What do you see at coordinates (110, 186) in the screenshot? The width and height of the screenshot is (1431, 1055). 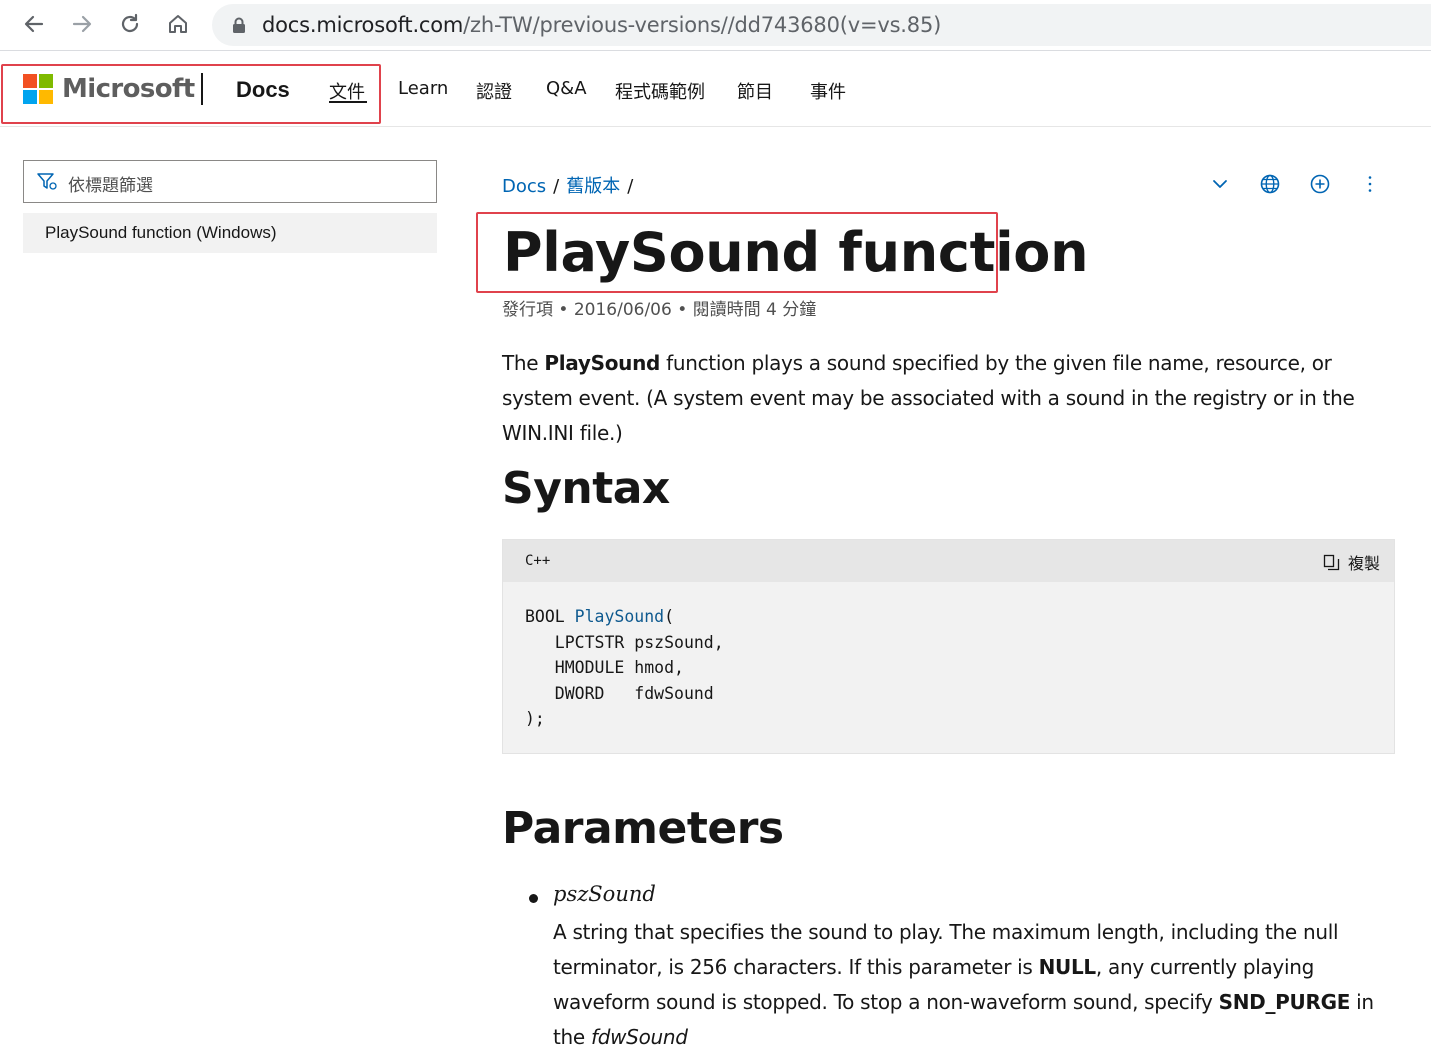 I see `filter-placeholder: 依標題篩選` at bounding box center [110, 186].